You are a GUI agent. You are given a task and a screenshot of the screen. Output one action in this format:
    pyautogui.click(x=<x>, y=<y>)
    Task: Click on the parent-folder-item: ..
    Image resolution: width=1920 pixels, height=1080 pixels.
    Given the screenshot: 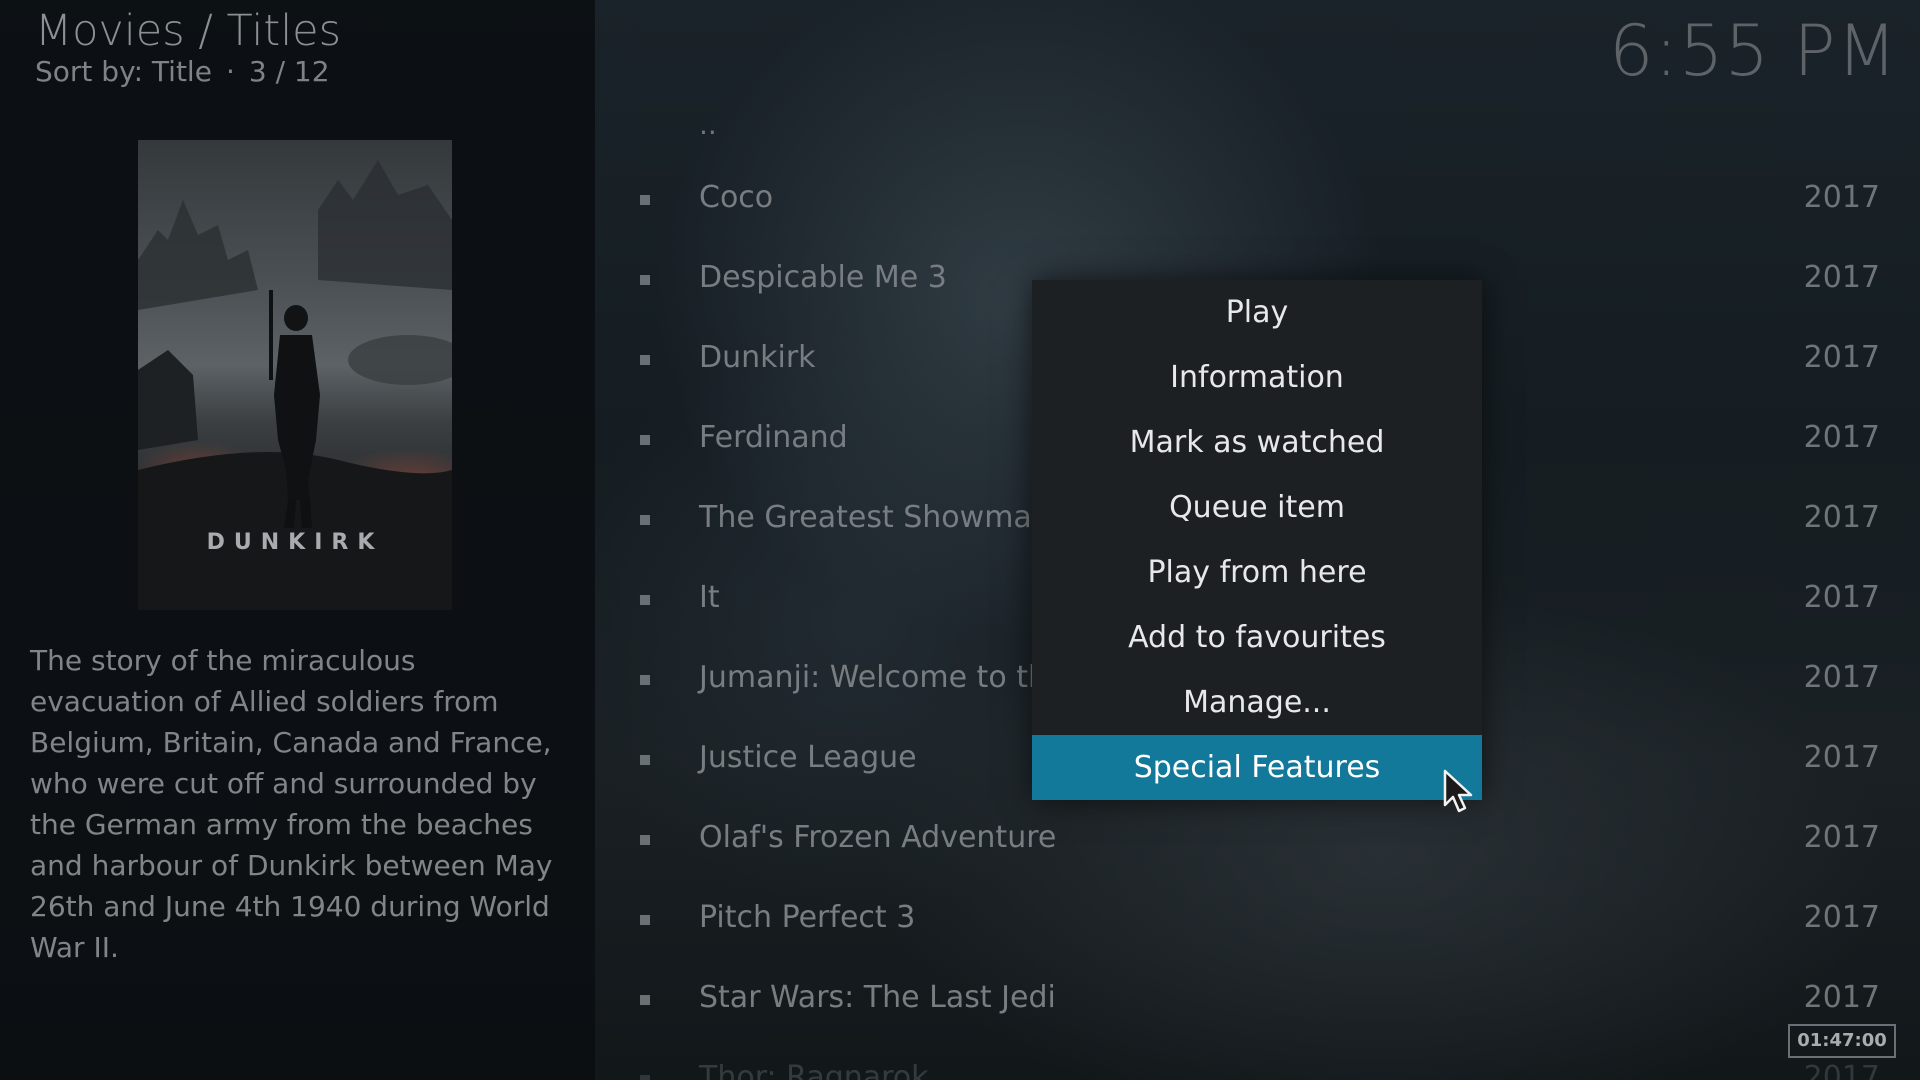 What is the action you would take?
    pyautogui.click(x=708, y=124)
    